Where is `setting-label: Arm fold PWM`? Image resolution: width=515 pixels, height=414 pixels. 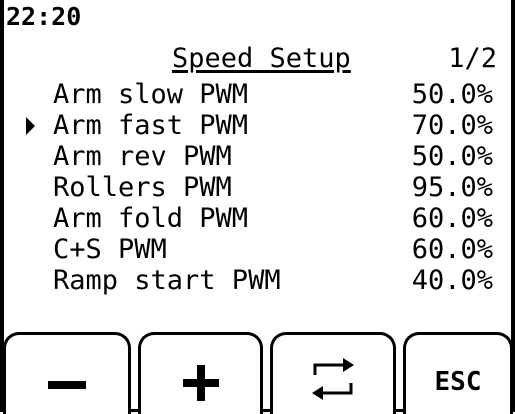
setting-label: Arm fold PWM is located at coordinates (151, 218).